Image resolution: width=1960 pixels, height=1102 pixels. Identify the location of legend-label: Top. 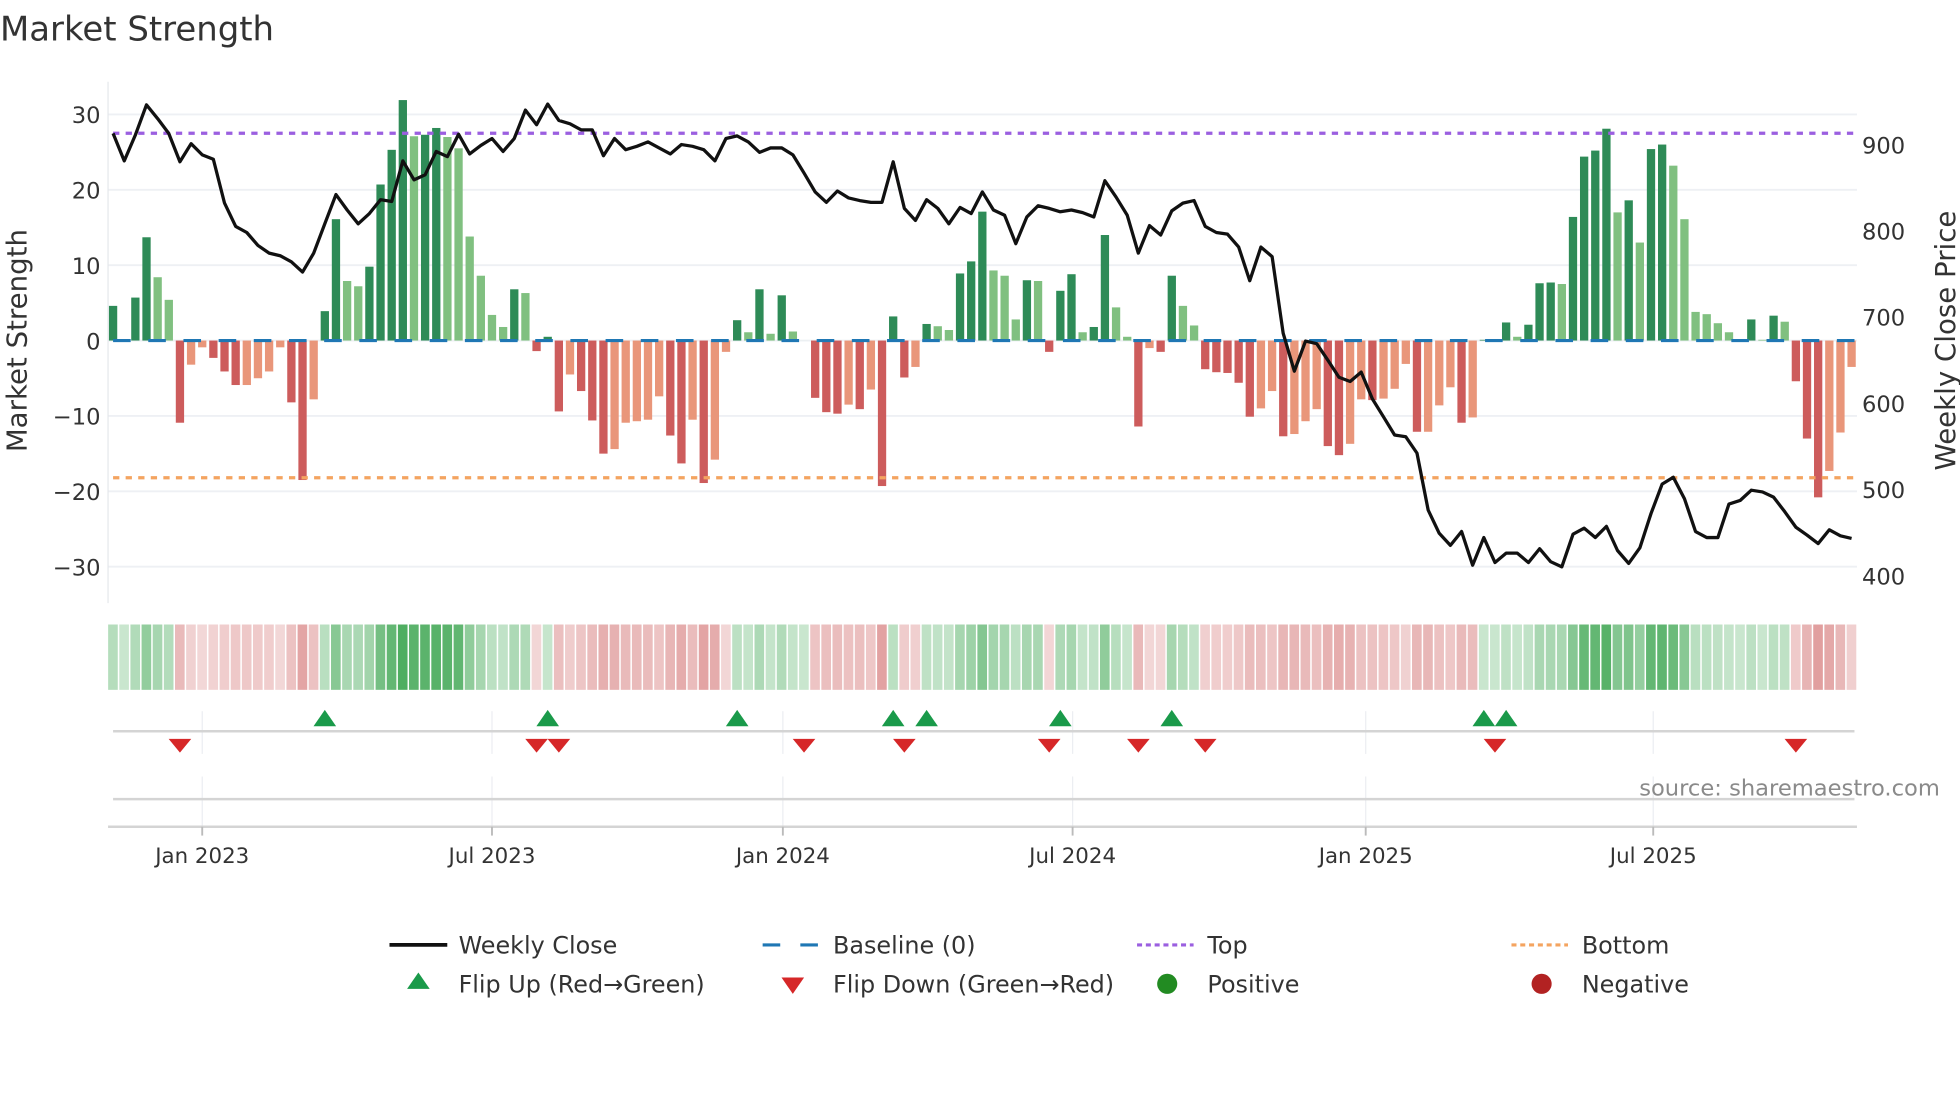
(1226, 946).